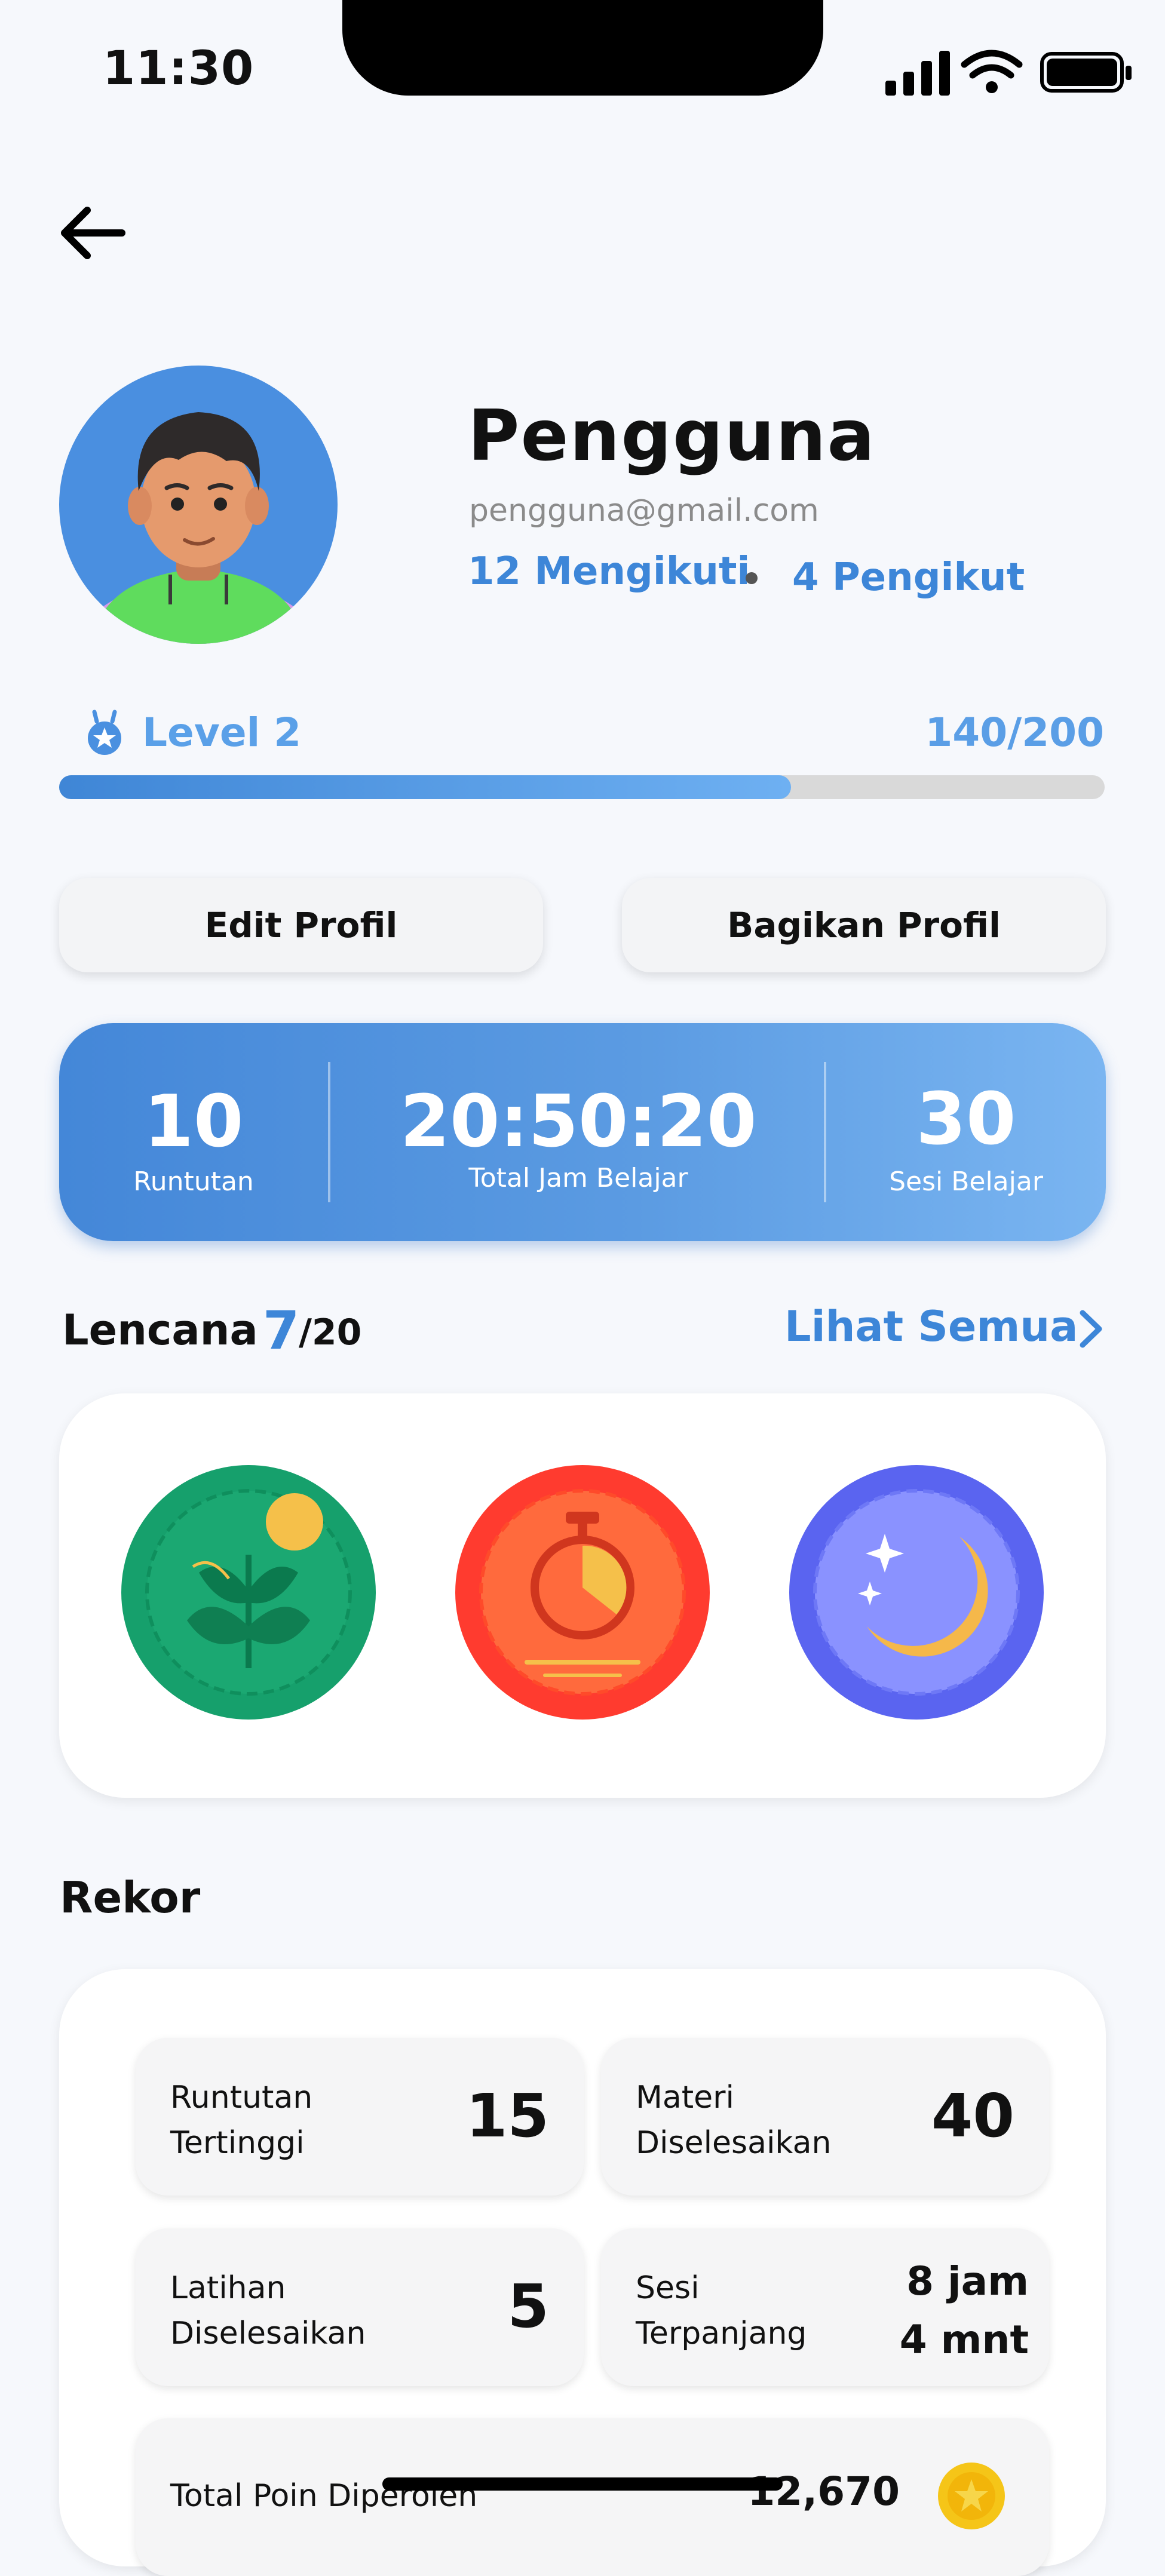 The height and width of the screenshot is (2576, 1165). I want to click on edit-profile-button: Edit Profil, so click(301, 925).